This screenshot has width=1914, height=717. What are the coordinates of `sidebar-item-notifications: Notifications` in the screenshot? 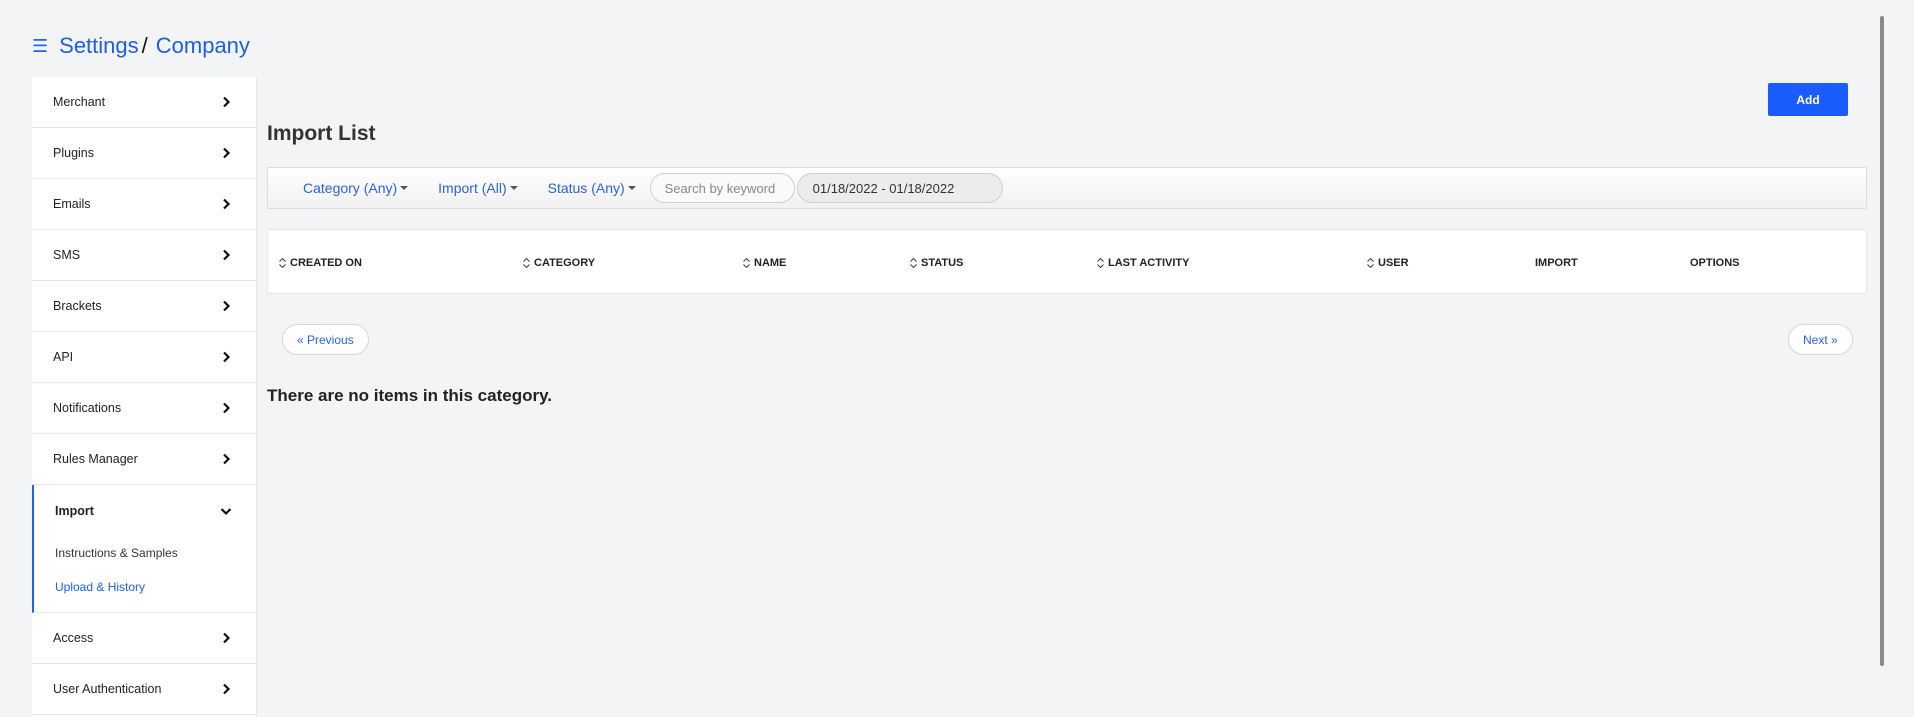 It's located at (144, 408).